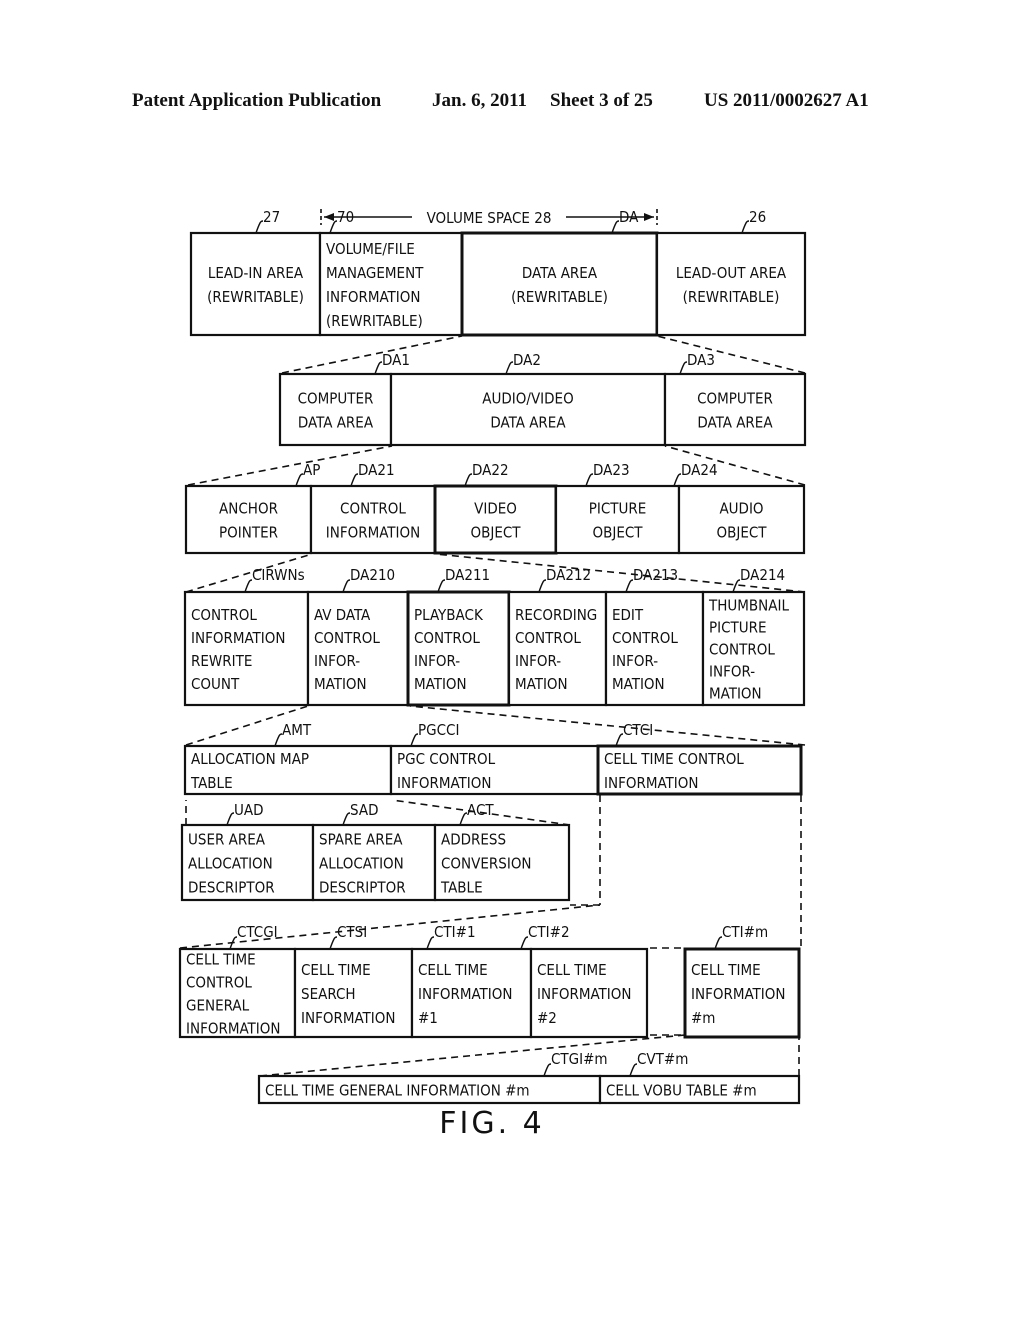 The width and height of the screenshot is (1024, 1320). I want to click on reference-label: 70, so click(345, 217).